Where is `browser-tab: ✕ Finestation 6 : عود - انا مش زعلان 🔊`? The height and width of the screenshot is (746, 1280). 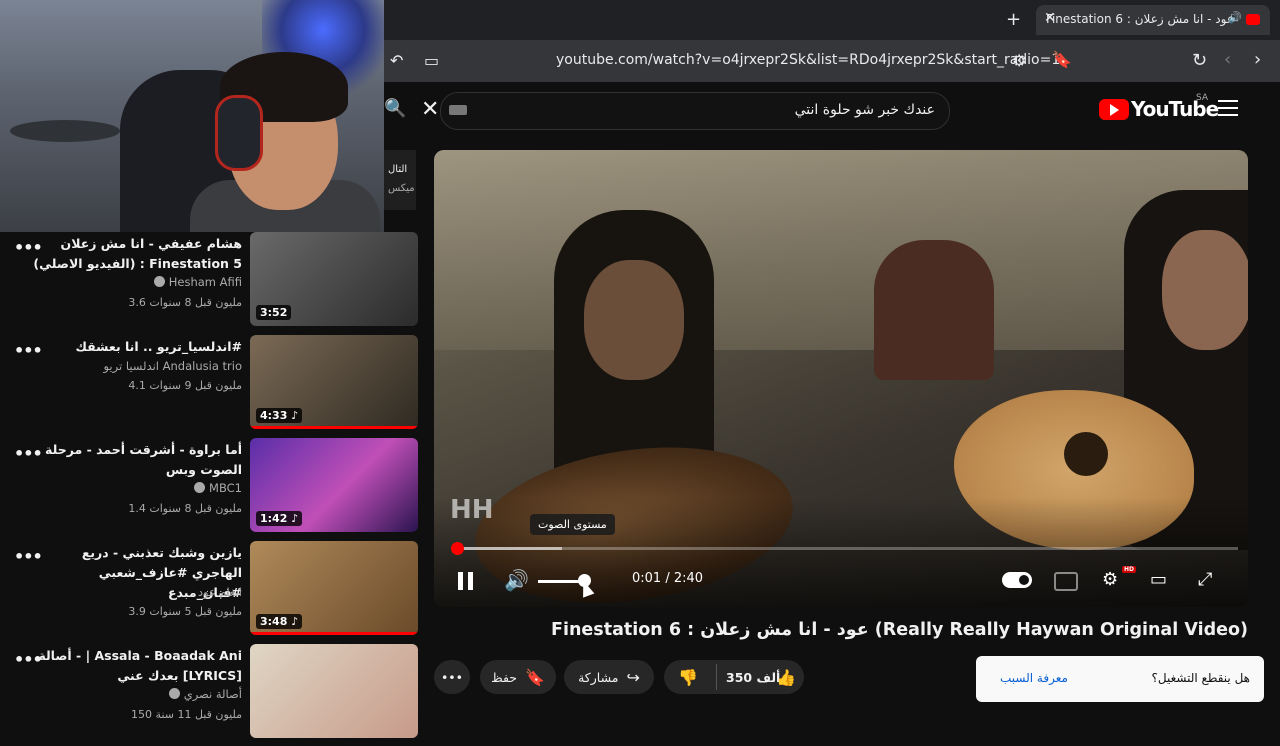
browser-tab: ✕ Finestation 6 : عود - انا مش زعلان 🔊 is located at coordinates (1153, 20).